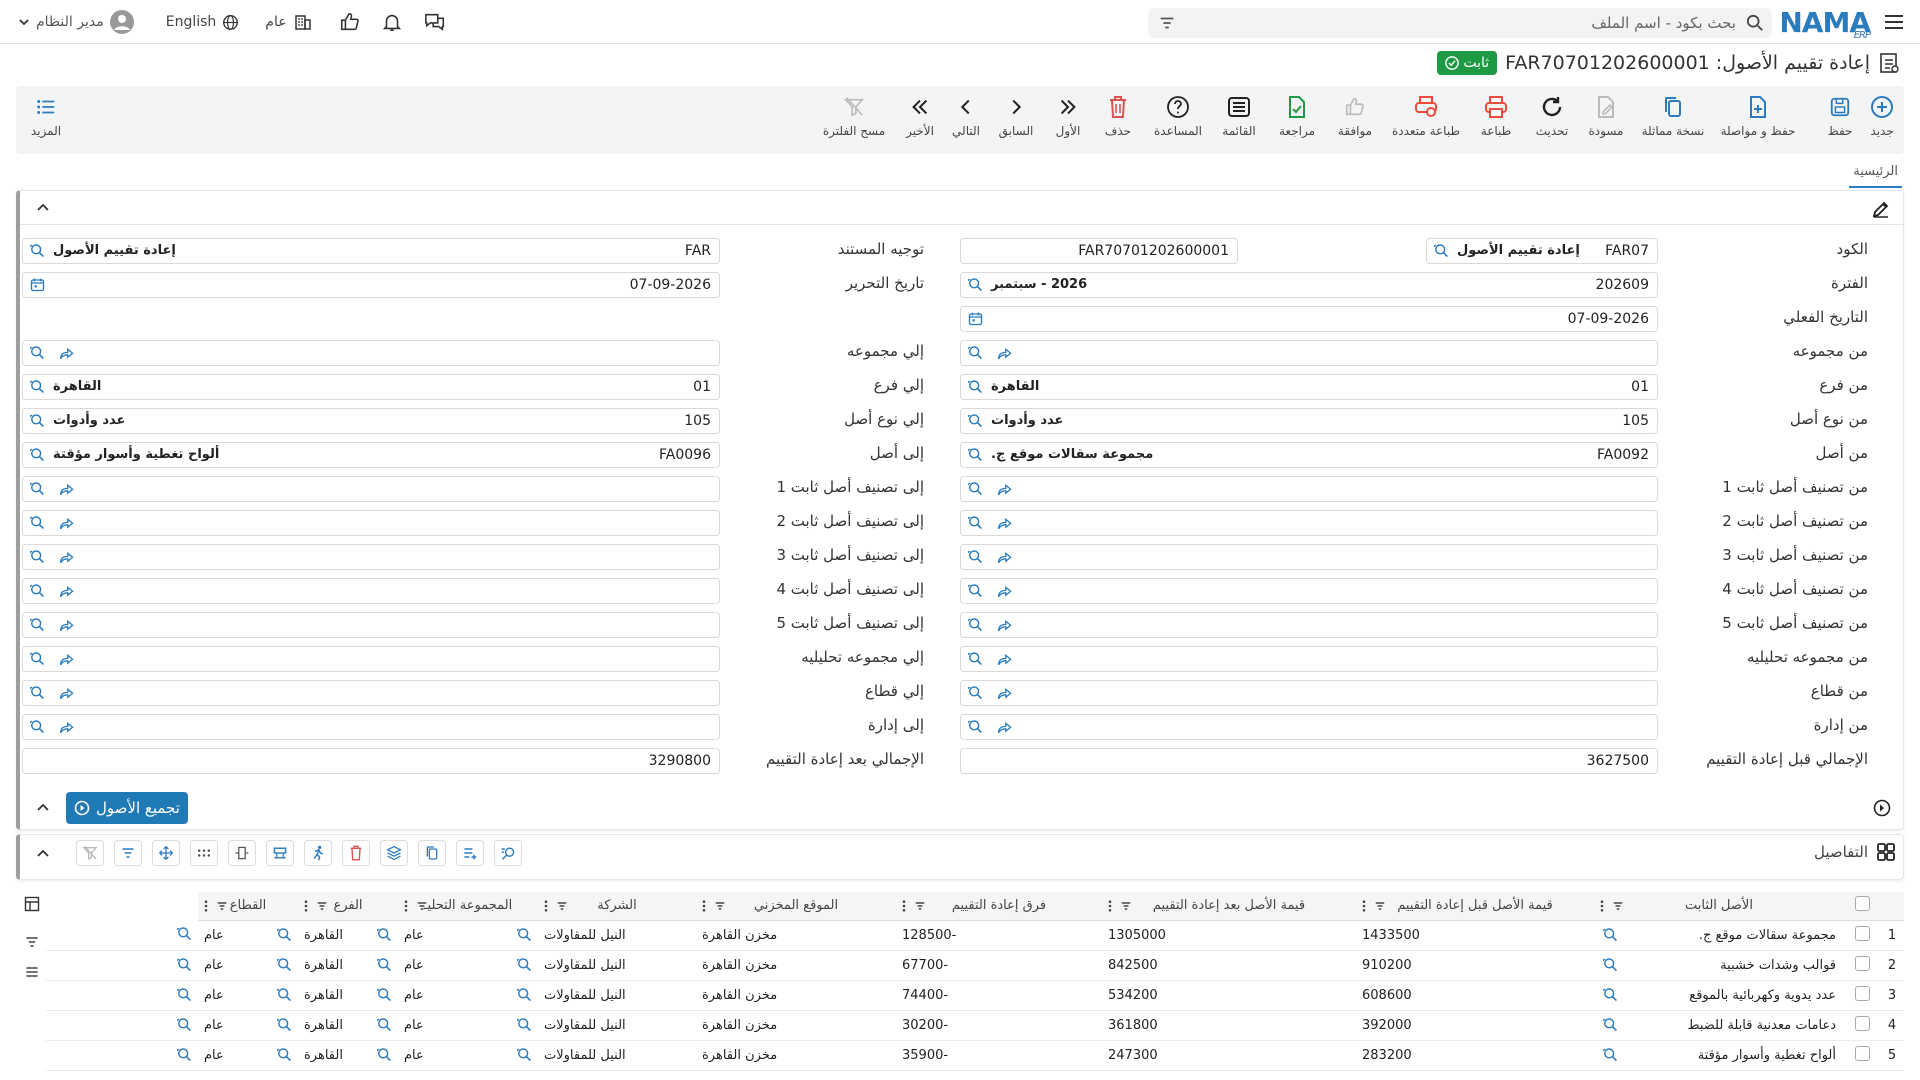  I want to click on expand-circle-icon, so click(1882, 808).